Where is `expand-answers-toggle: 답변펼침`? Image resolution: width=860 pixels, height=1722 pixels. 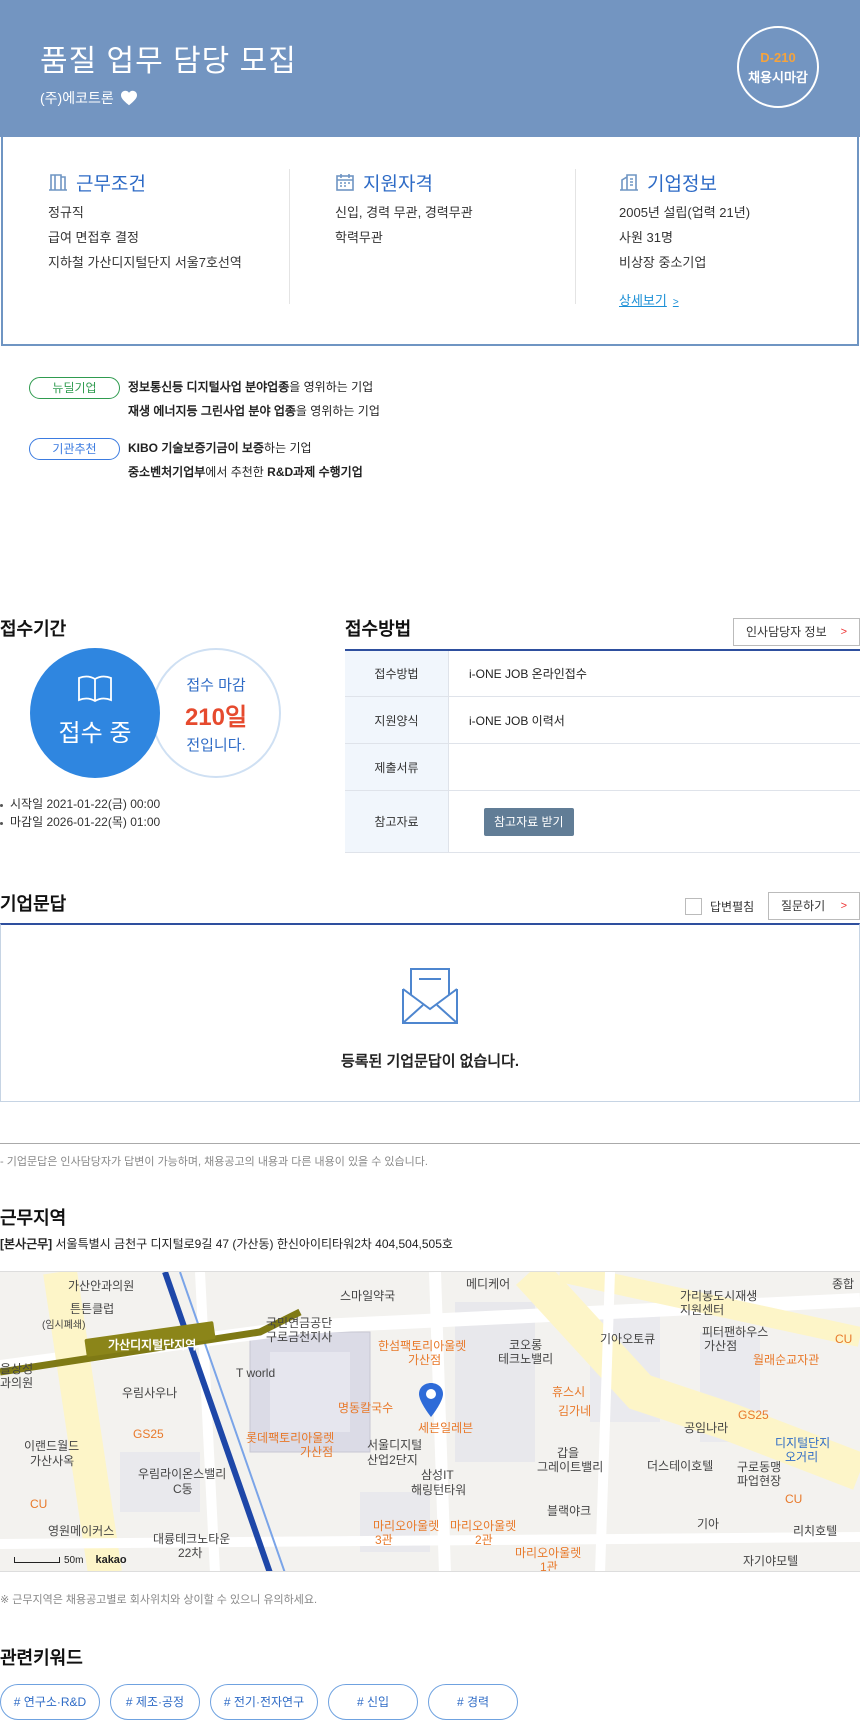 expand-answers-toggle: 답변펼침 is located at coordinates (719, 906).